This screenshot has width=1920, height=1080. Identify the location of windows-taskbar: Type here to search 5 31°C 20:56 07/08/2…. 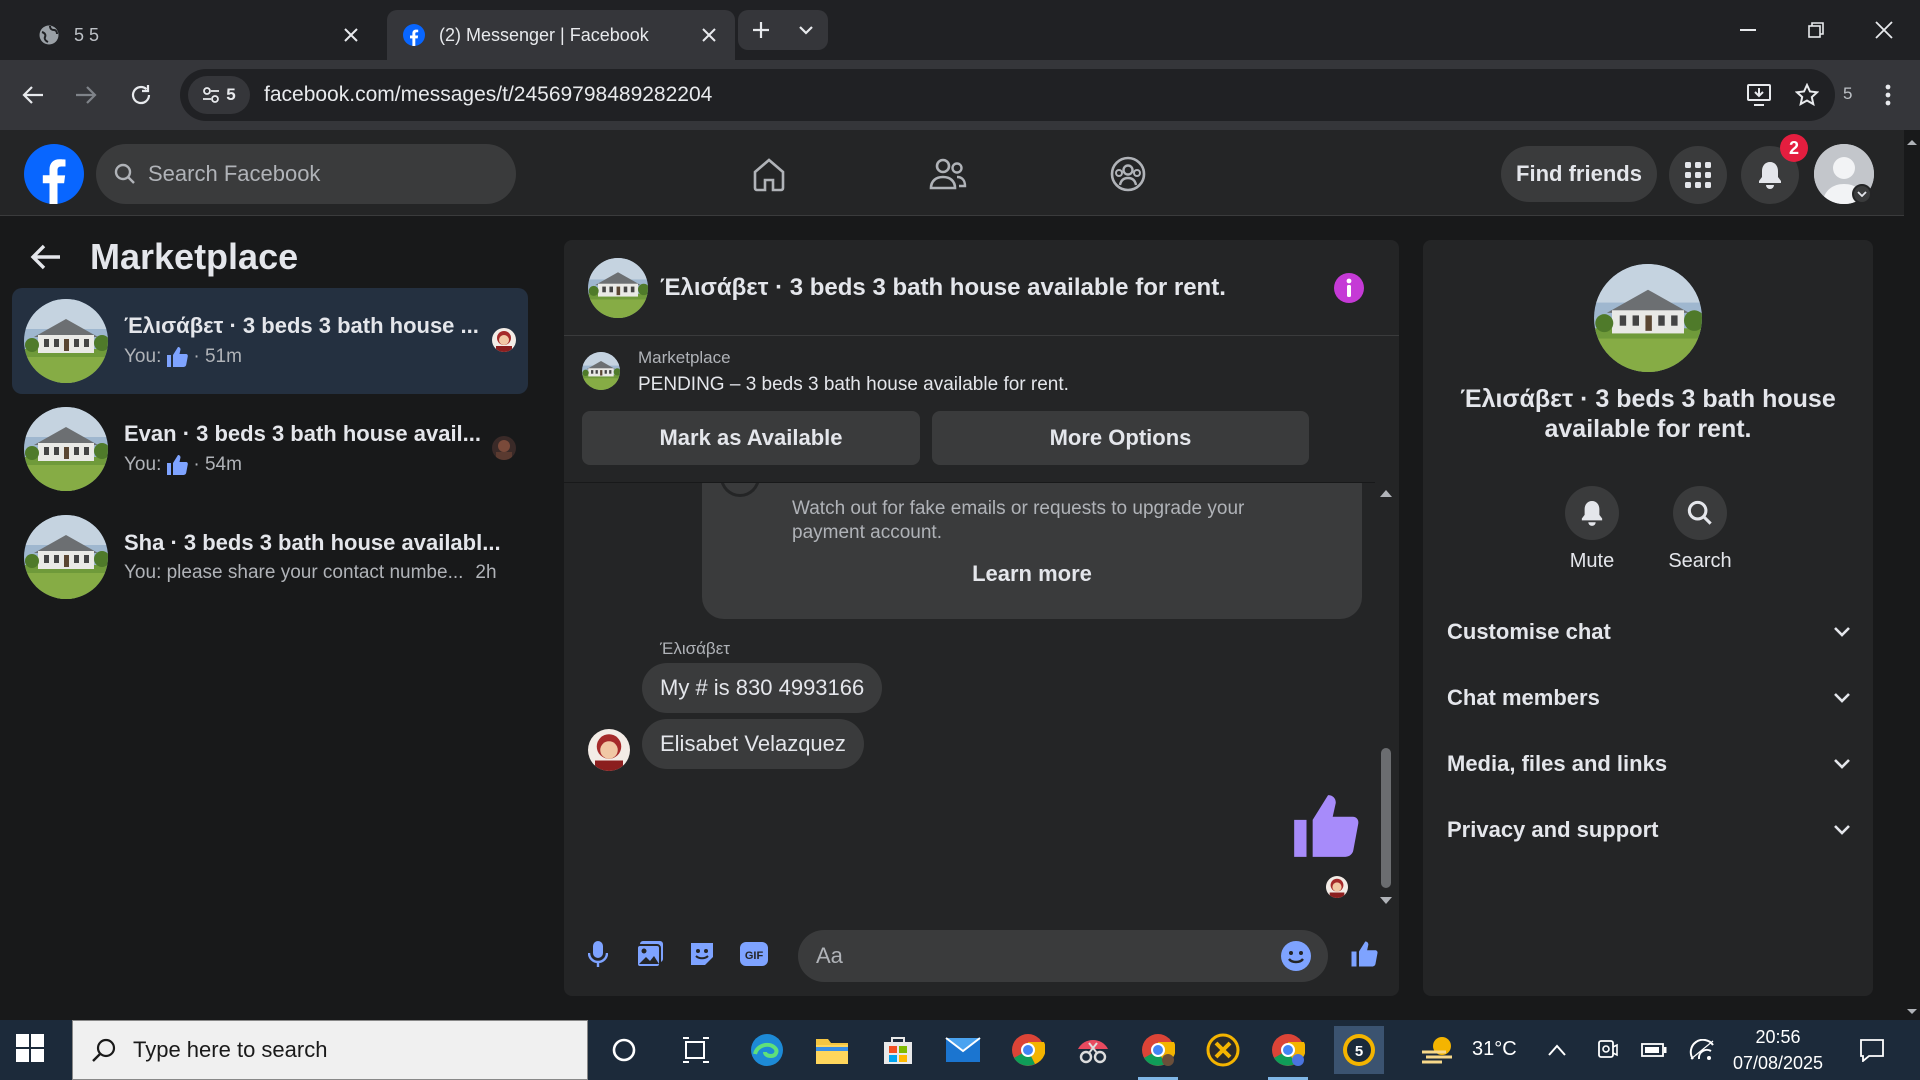
(960, 1050).